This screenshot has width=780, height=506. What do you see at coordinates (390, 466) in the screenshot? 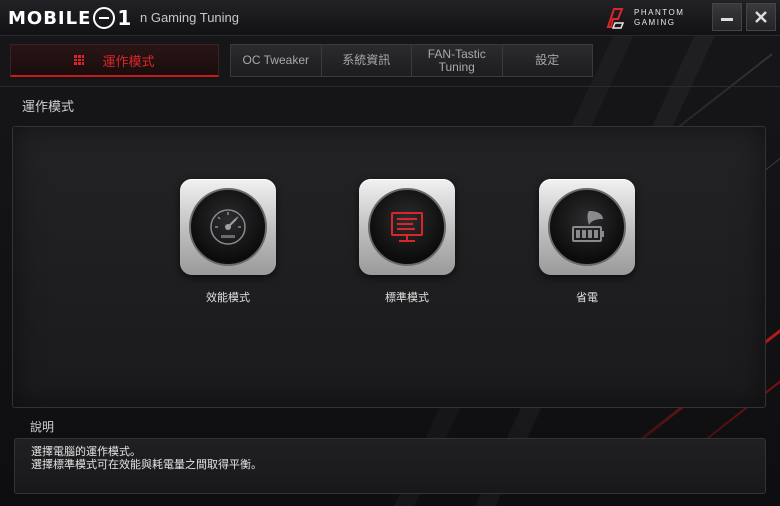
I see `description-box: 選擇電腦的運作模式。 選擇標準模式可在效能與耗電量之間取得平衡。` at bounding box center [390, 466].